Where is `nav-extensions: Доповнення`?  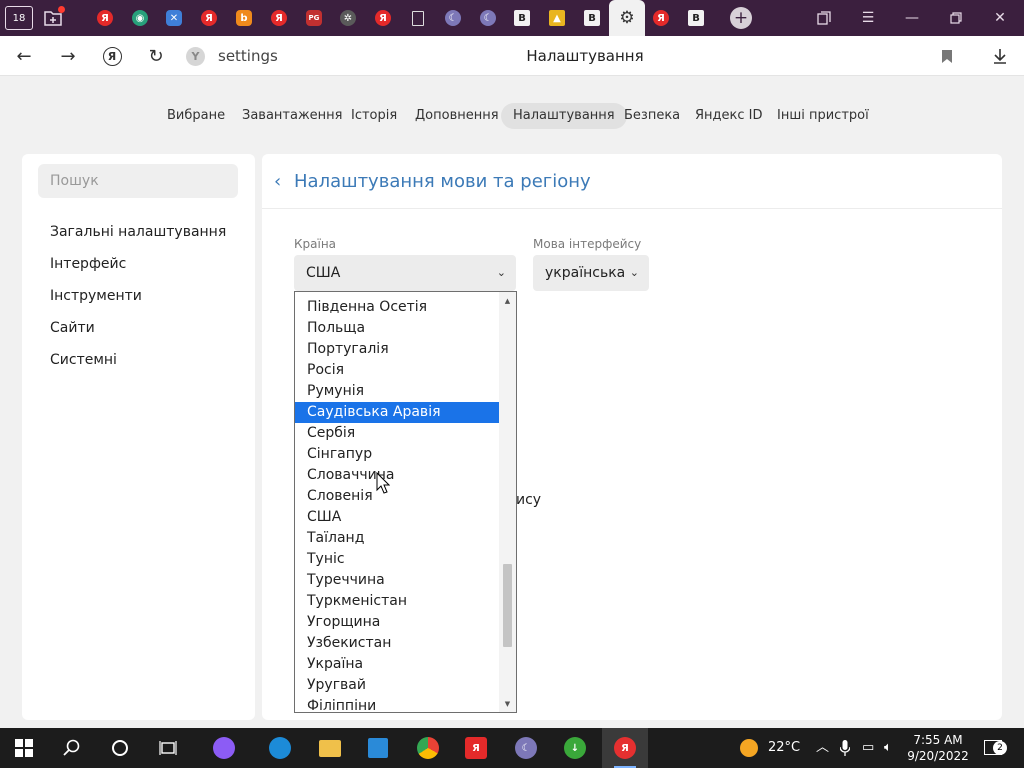 nav-extensions: Доповнення is located at coordinates (457, 116).